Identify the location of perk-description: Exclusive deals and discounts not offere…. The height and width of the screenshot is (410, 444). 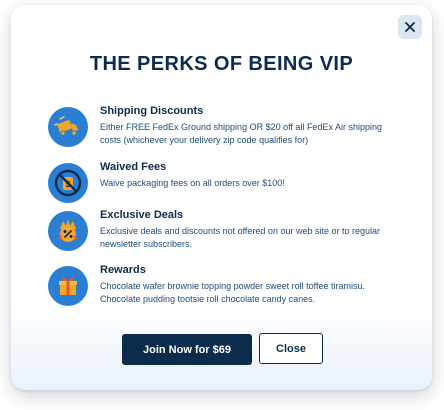
(240, 237).